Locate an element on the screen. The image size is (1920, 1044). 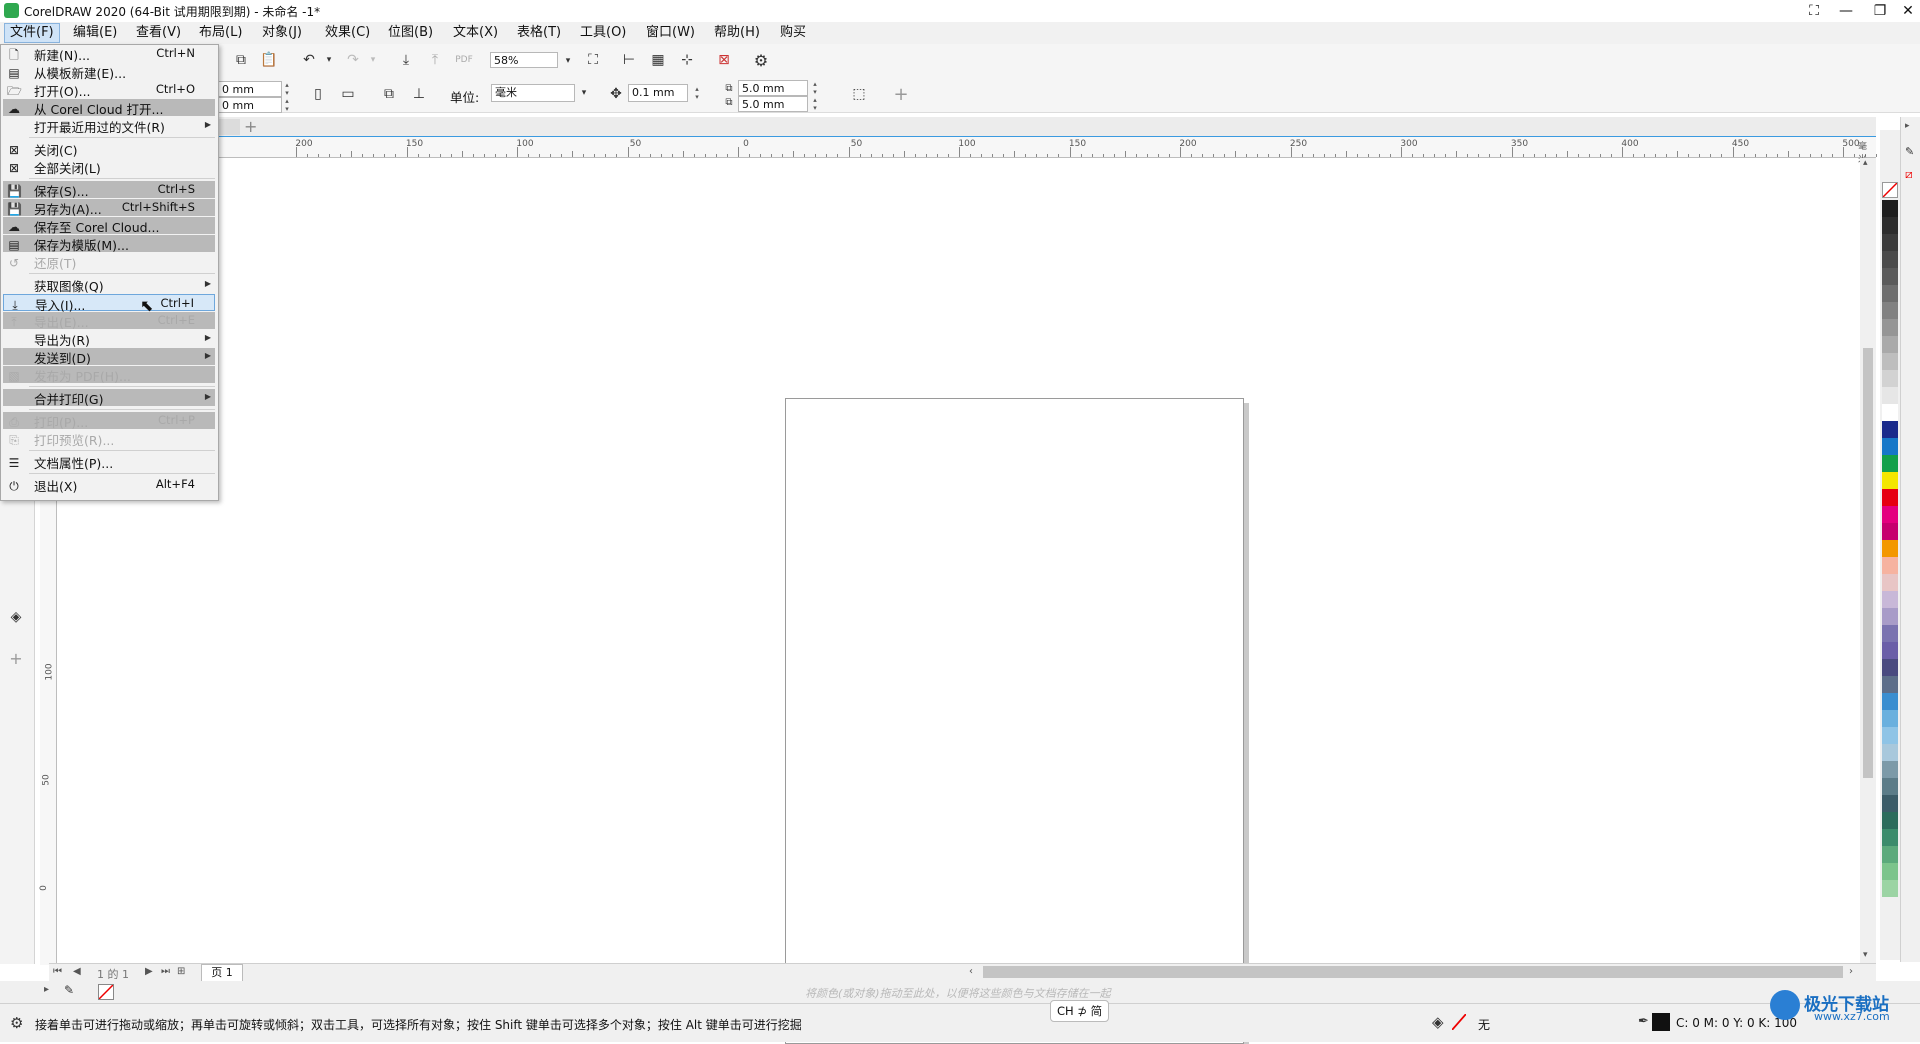
file-menu-item: 发送到(D) ▶ is located at coordinates (109, 357).